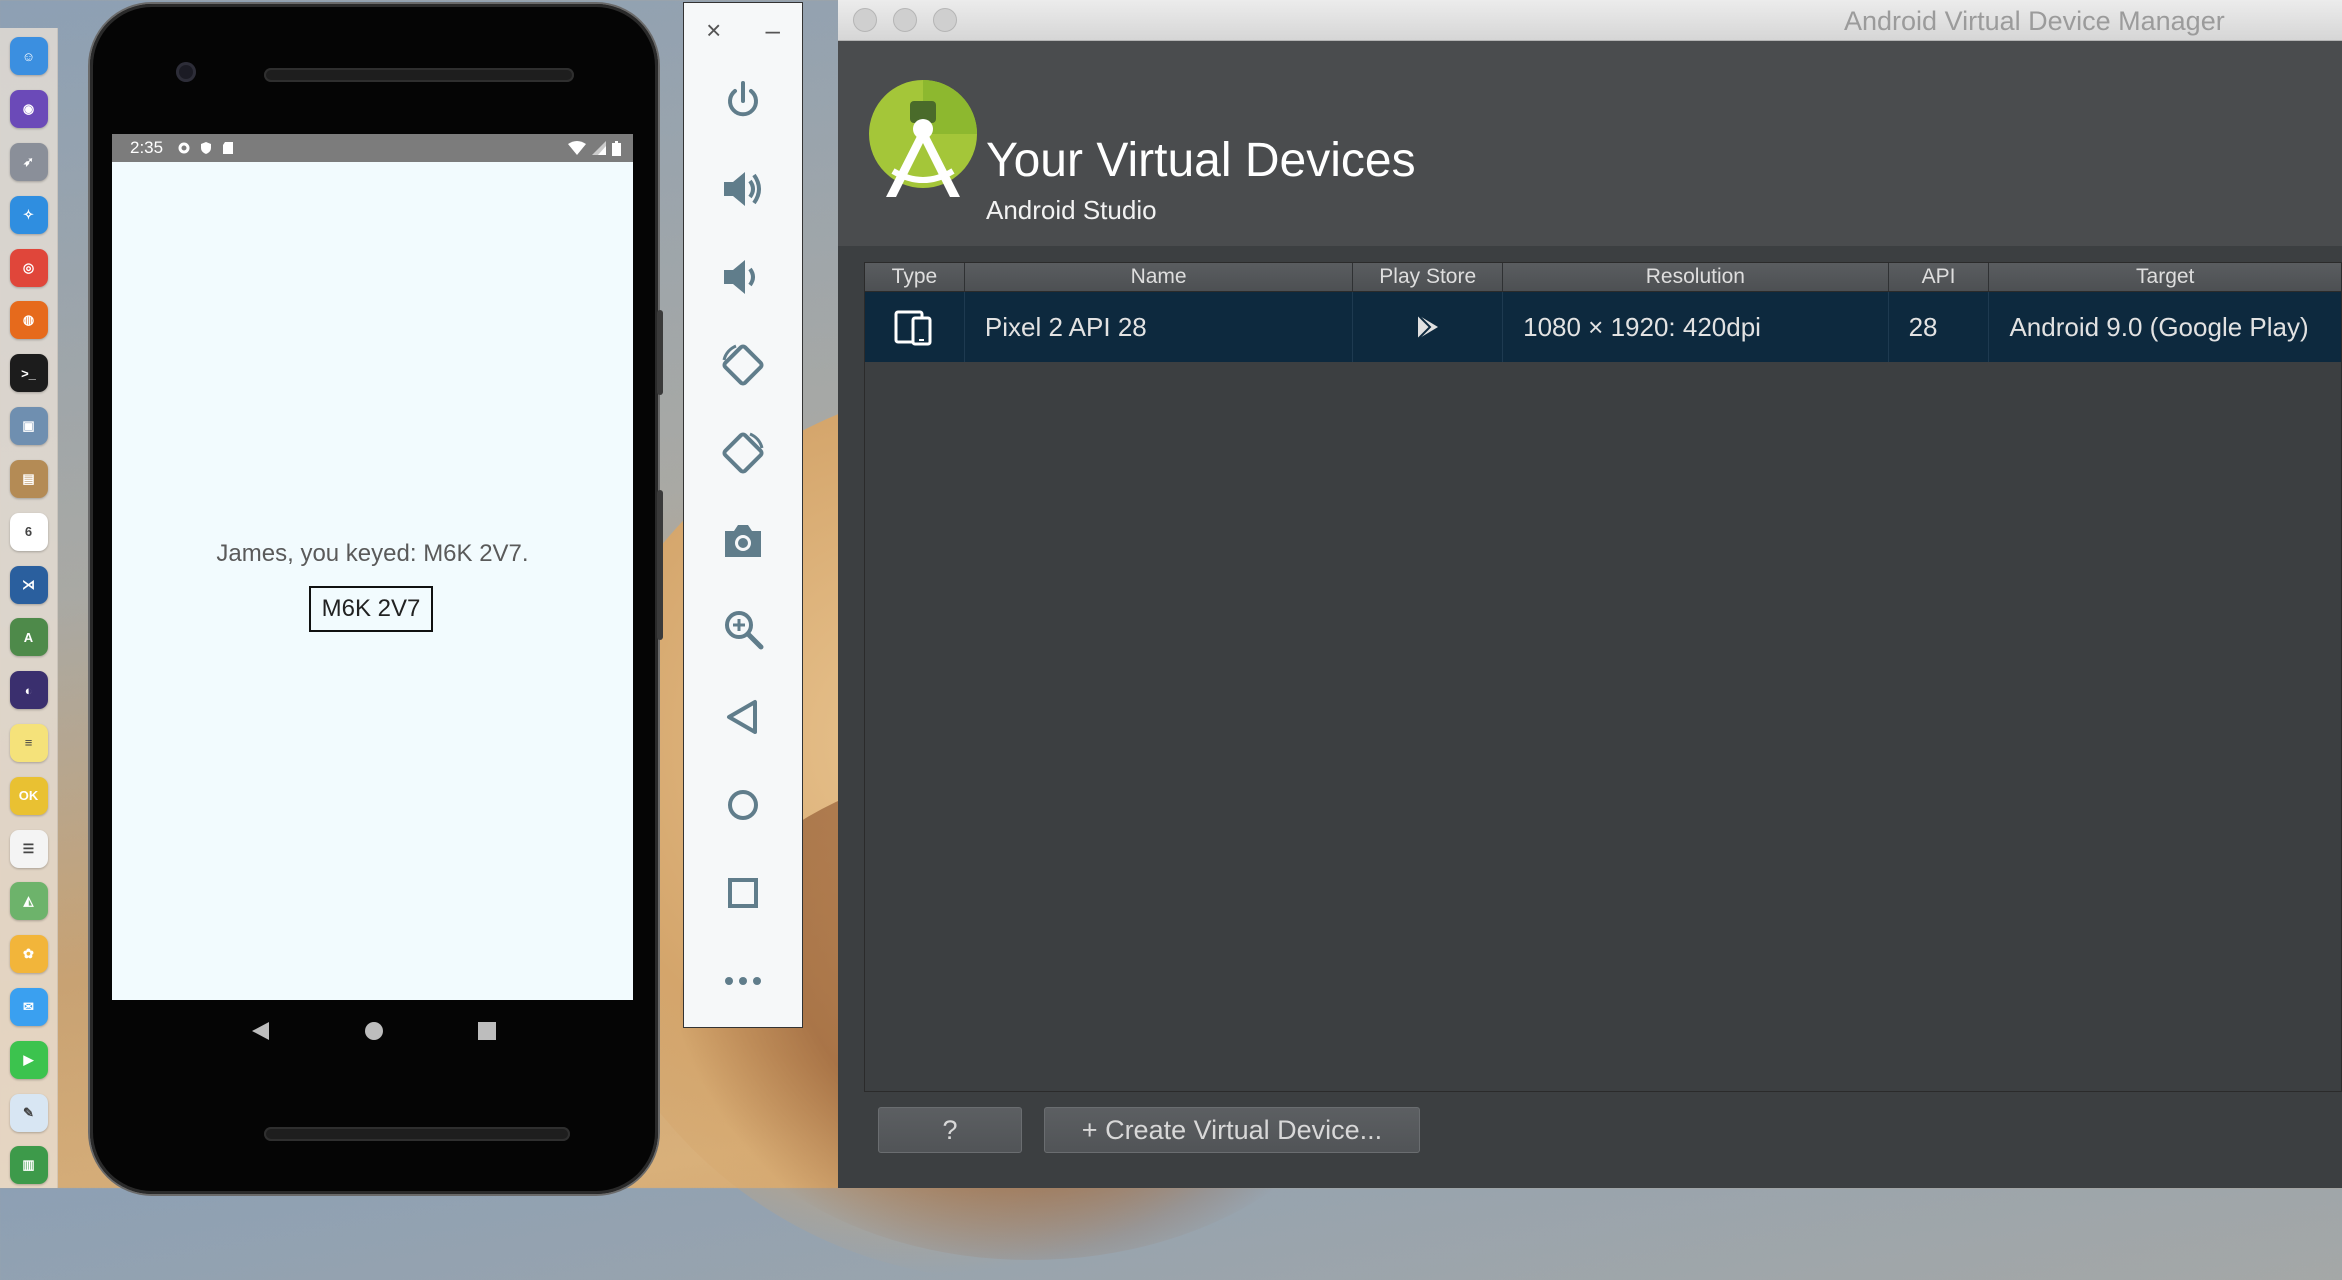 This screenshot has height=1280, width=2342. What do you see at coordinates (1428, 277) in the screenshot?
I see `column-header-play-store: Play Store` at bounding box center [1428, 277].